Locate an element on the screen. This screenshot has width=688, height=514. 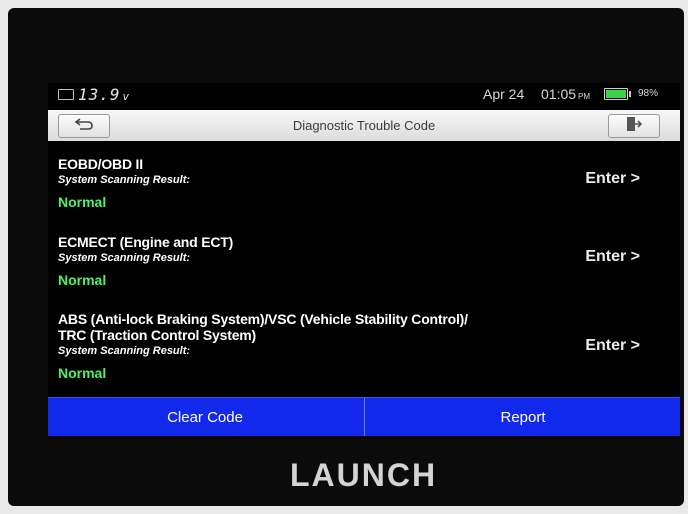
voltage-unit: v is located at coordinates (126, 96).